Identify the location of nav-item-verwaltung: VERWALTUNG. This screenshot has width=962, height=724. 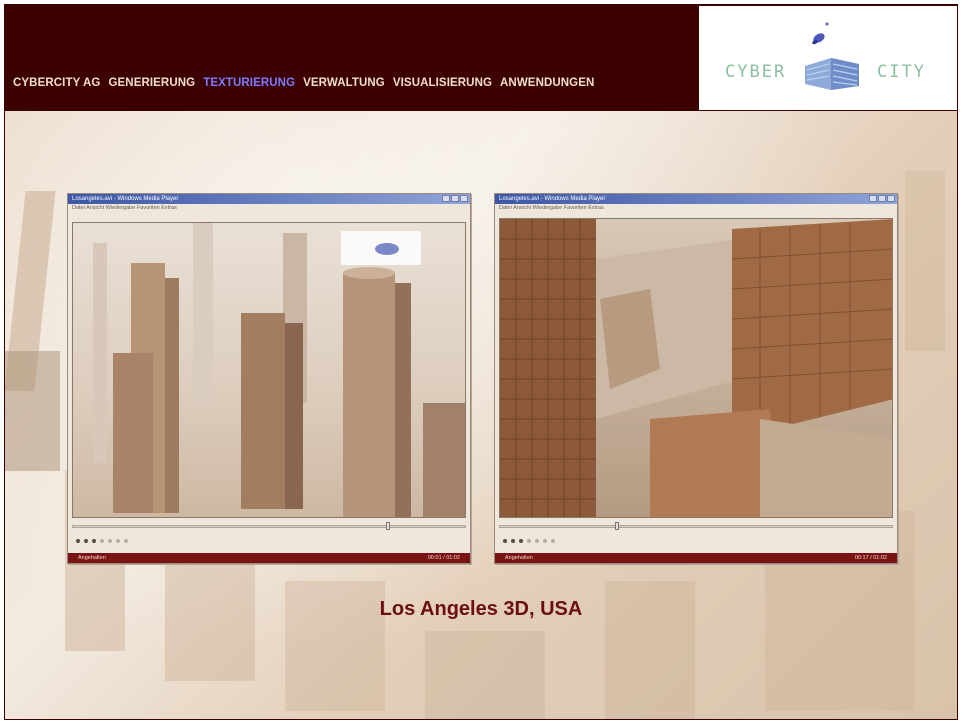
(344, 83).